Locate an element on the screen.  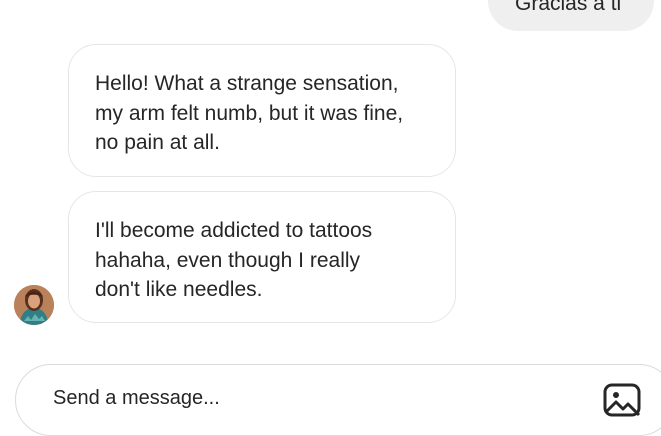
message-input is located at coordinates (313, 398).